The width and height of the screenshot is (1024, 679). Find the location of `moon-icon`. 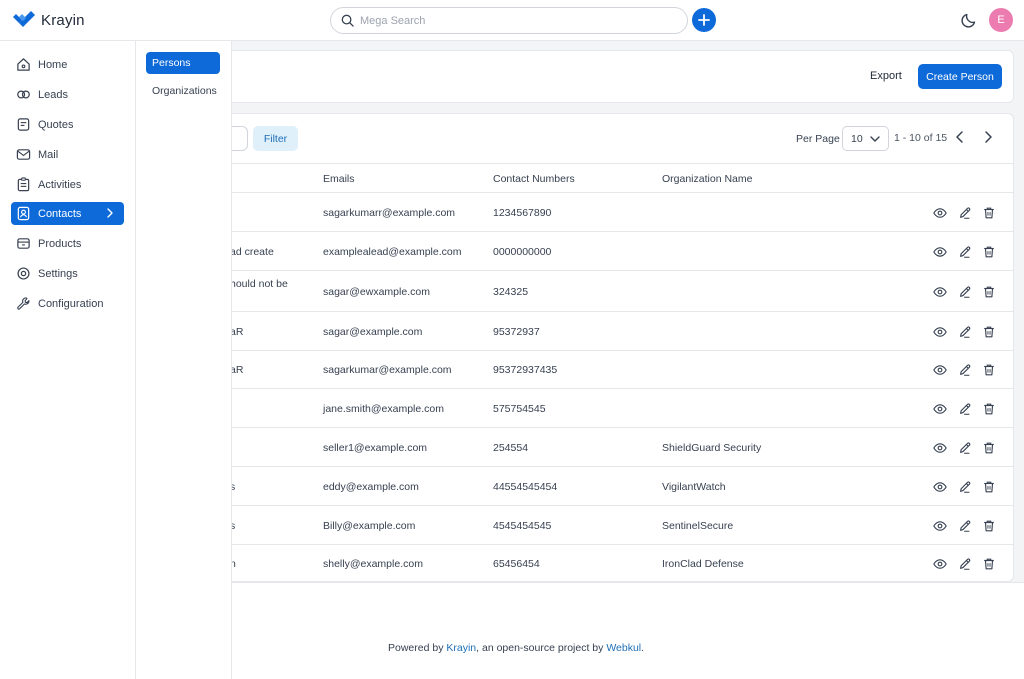

moon-icon is located at coordinates (969, 20).